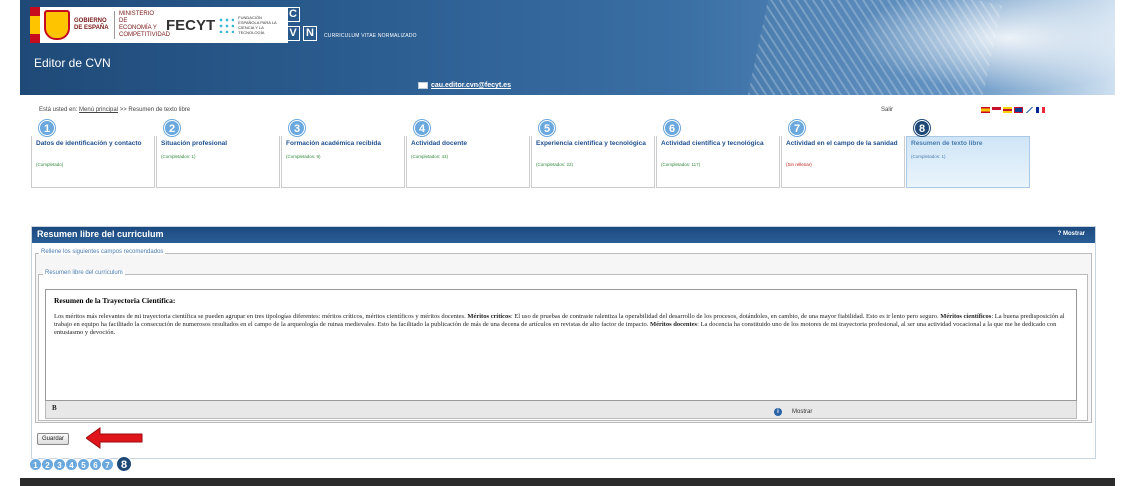  I want to click on step-title: Datos de identificación y contacto, so click(89, 143).